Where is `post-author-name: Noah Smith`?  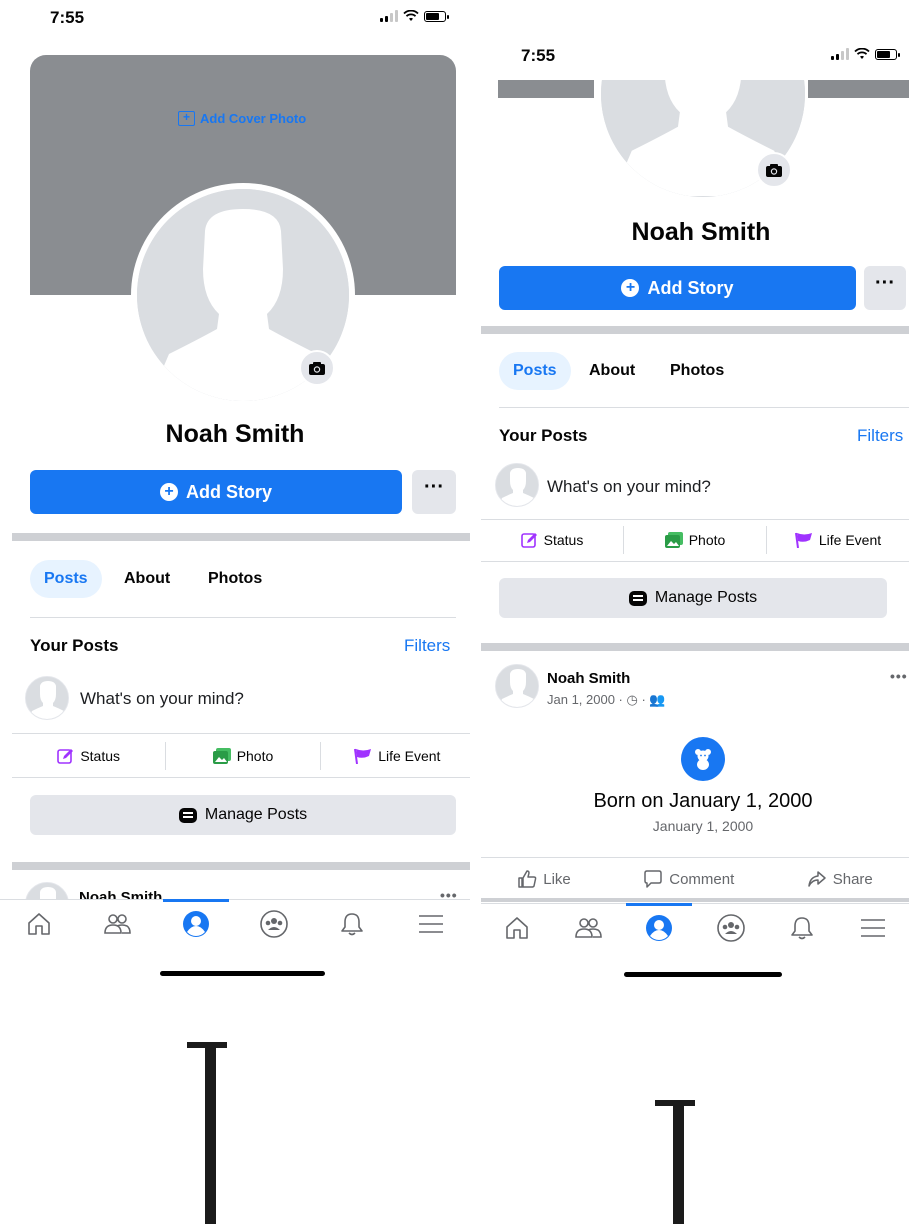
post-author-name: Noah Smith is located at coordinates (588, 678).